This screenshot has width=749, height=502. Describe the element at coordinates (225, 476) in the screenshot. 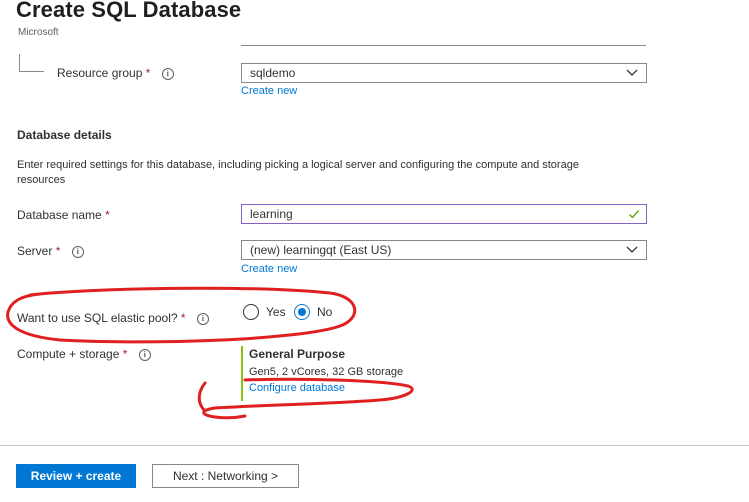

I see `next-networking-button: Next : Networking >` at that location.